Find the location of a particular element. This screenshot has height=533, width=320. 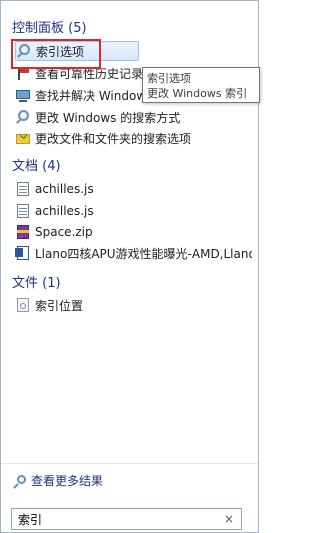

tooltip-title: 索引选项 is located at coordinates (169, 78).